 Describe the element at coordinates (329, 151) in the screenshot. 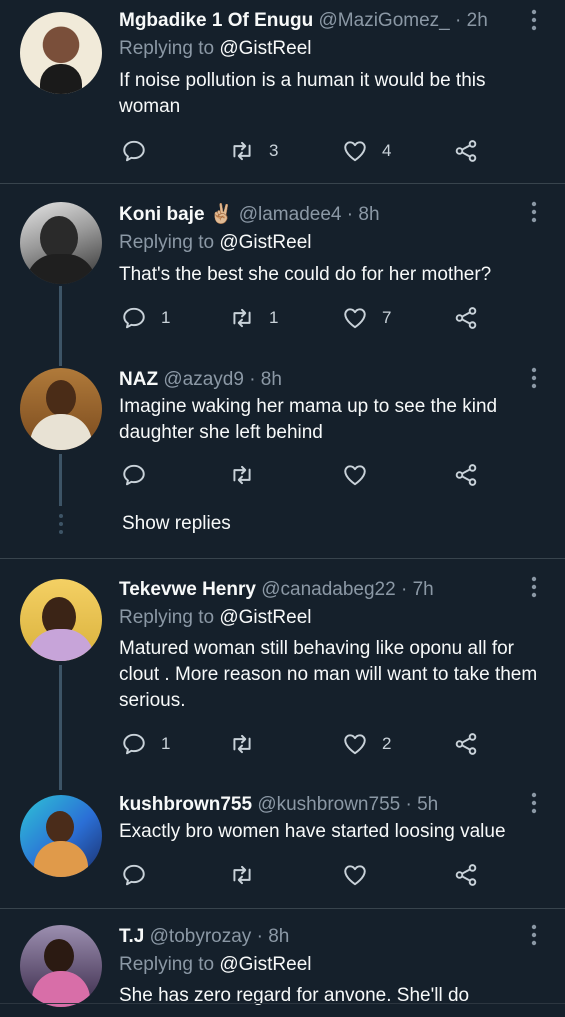

I see `tweet-actions: 3 4` at that location.